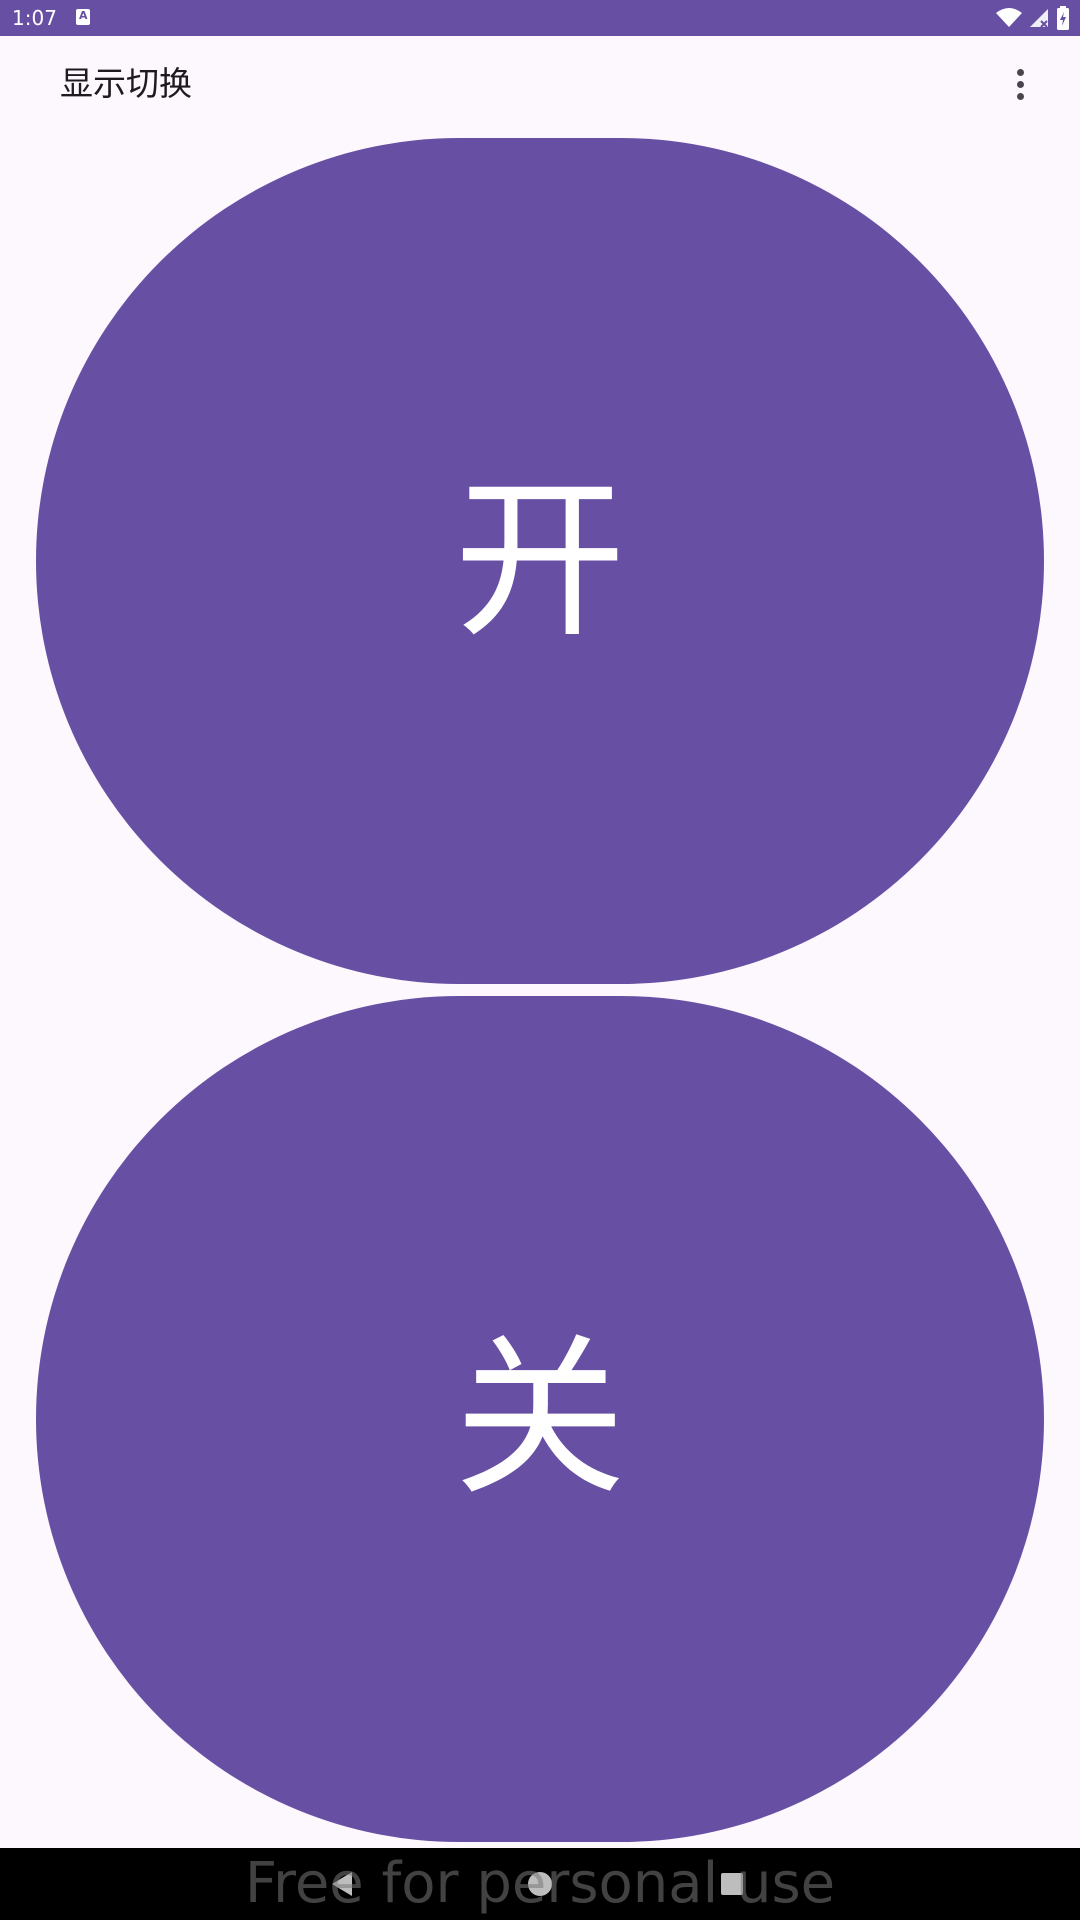 This screenshot has height=1920, width=1080. Describe the element at coordinates (83, 17) in the screenshot. I see `keyboard-a-icon` at that location.